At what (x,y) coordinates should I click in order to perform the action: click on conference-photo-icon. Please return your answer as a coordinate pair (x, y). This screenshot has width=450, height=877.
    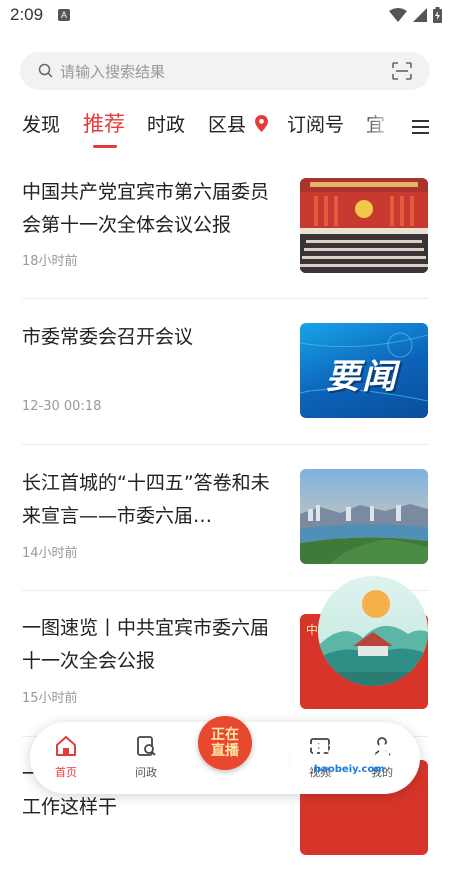
    Looking at the image, I should click on (364, 225).